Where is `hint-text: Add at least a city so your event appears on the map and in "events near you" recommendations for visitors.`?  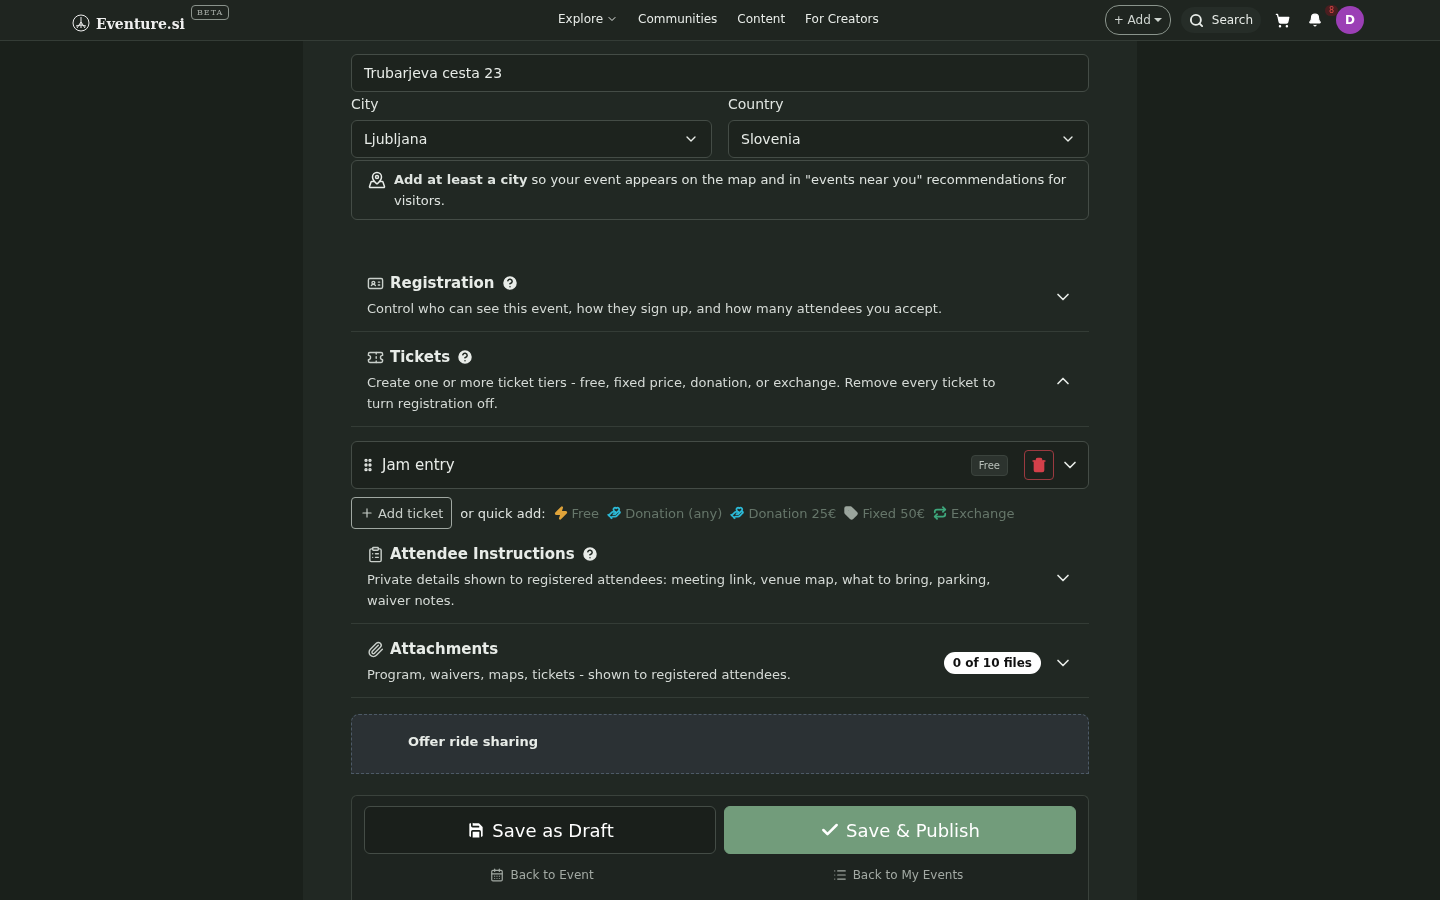 hint-text: Add at least a city so your event appears on the map and in "events near you" recommendations for visitors. is located at coordinates (731, 190).